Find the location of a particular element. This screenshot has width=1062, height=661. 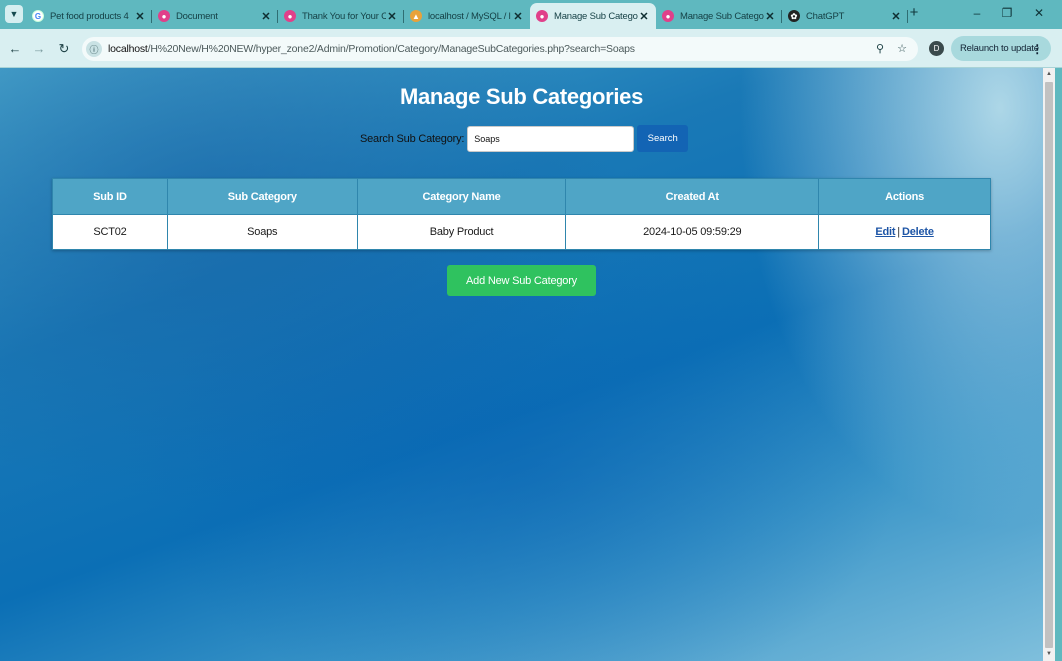

plus-icon: + is located at coordinates (914, 12).